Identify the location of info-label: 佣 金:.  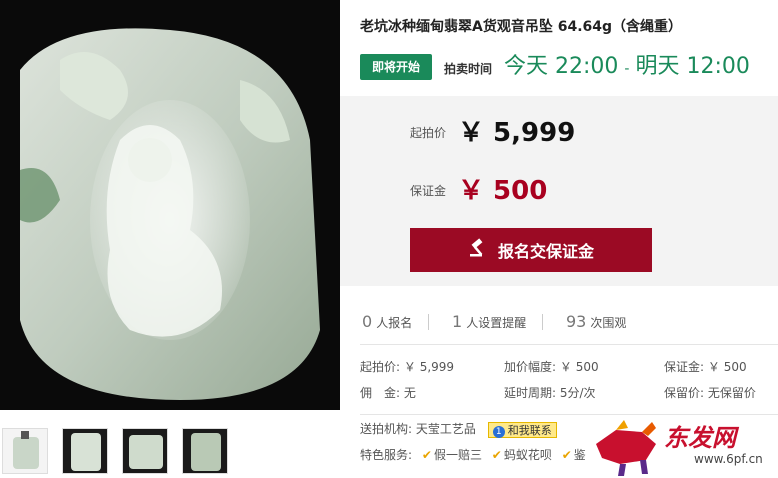
(380, 393).